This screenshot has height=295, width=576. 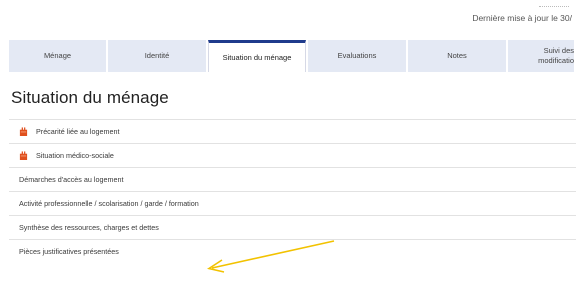 What do you see at coordinates (522, 18) in the screenshot?
I see `last-update-text: Dernière mise à jour le 30/` at bounding box center [522, 18].